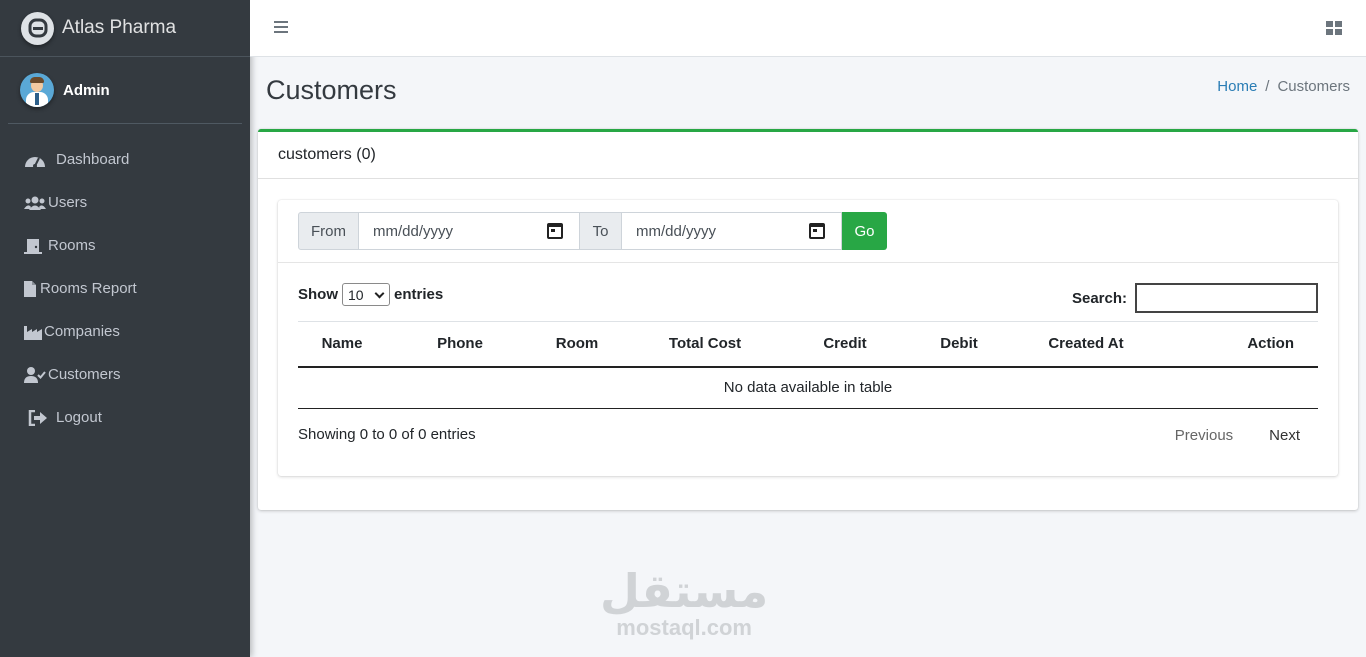  I want to click on column-header-room: Room, so click(577, 344).